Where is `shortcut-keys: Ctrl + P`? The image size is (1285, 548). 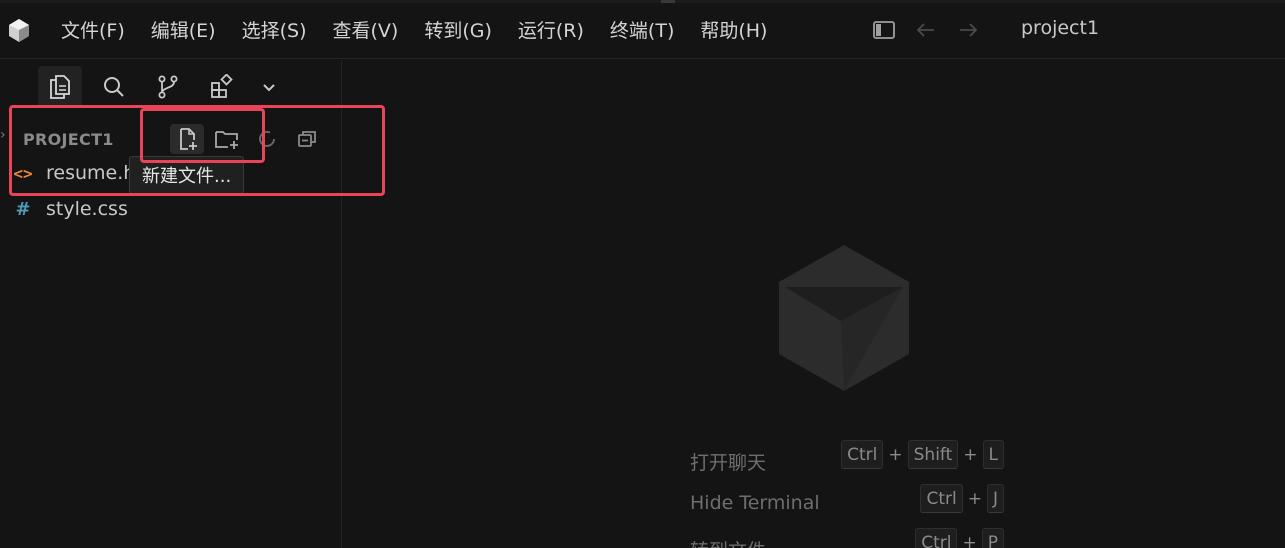 shortcut-keys: Ctrl + P is located at coordinates (959, 538).